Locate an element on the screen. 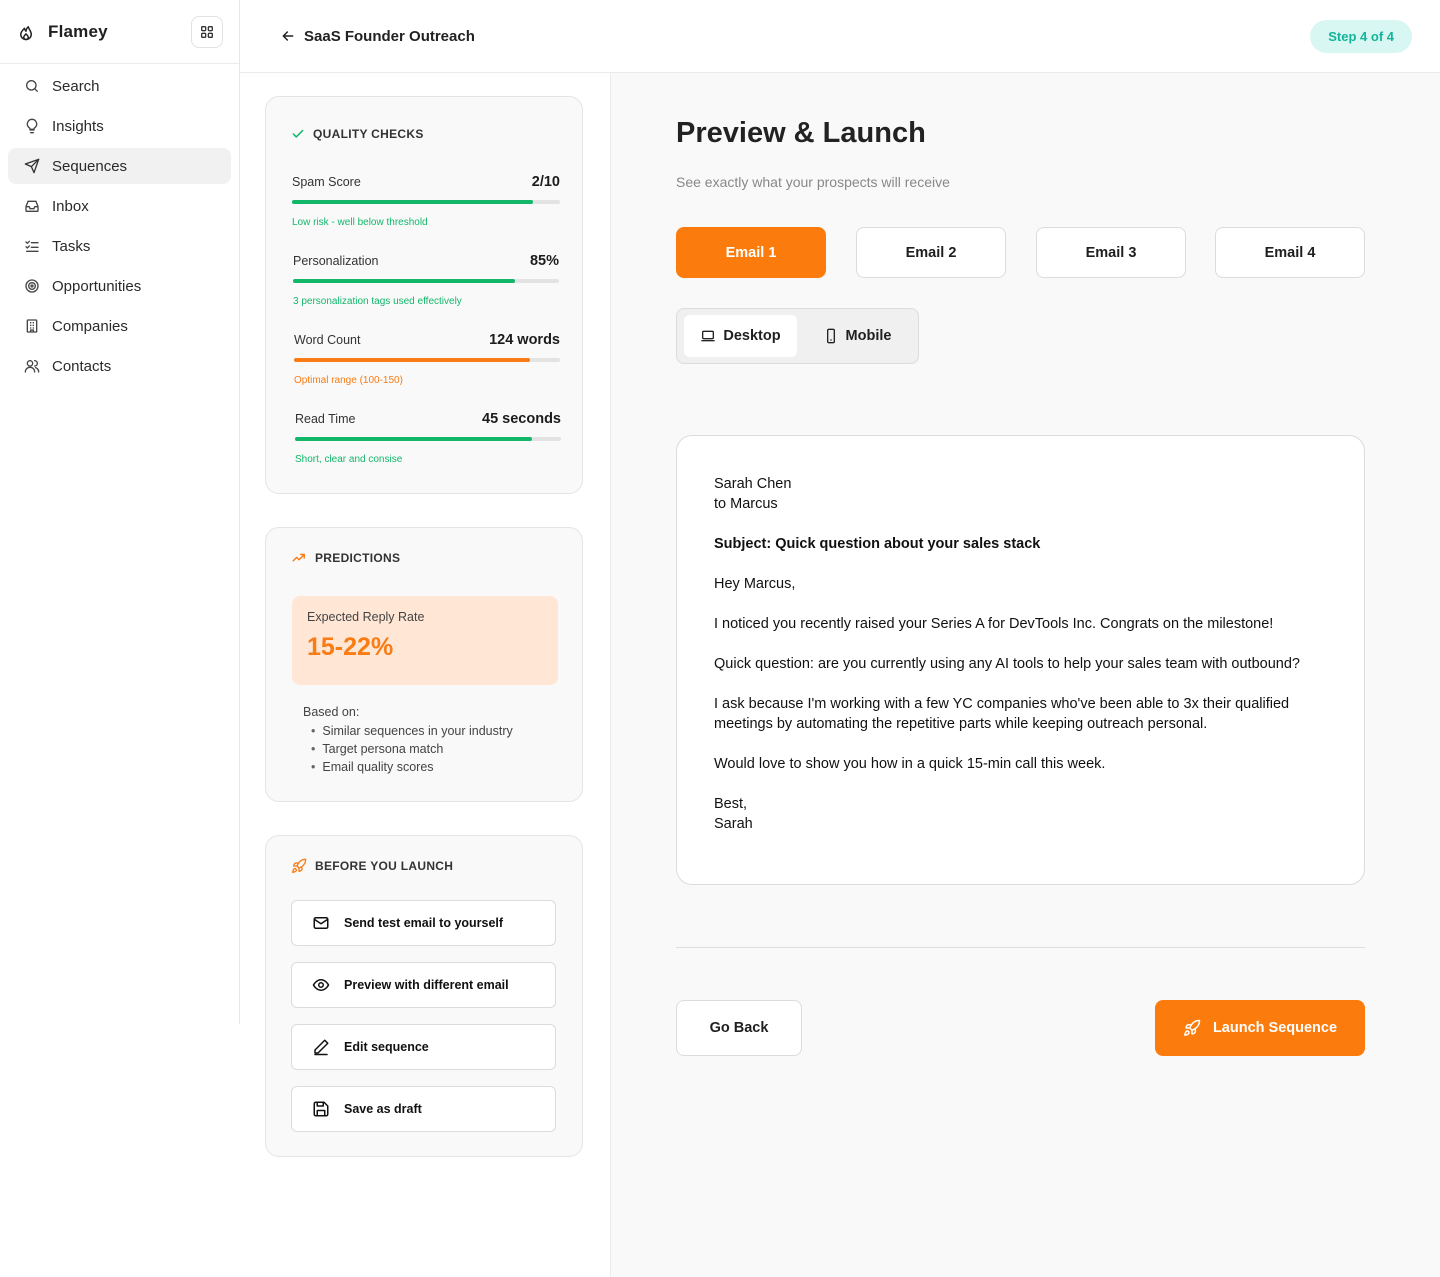 The image size is (1440, 1277). quality-checks-header: QUALITY CHECKS is located at coordinates (357, 134).